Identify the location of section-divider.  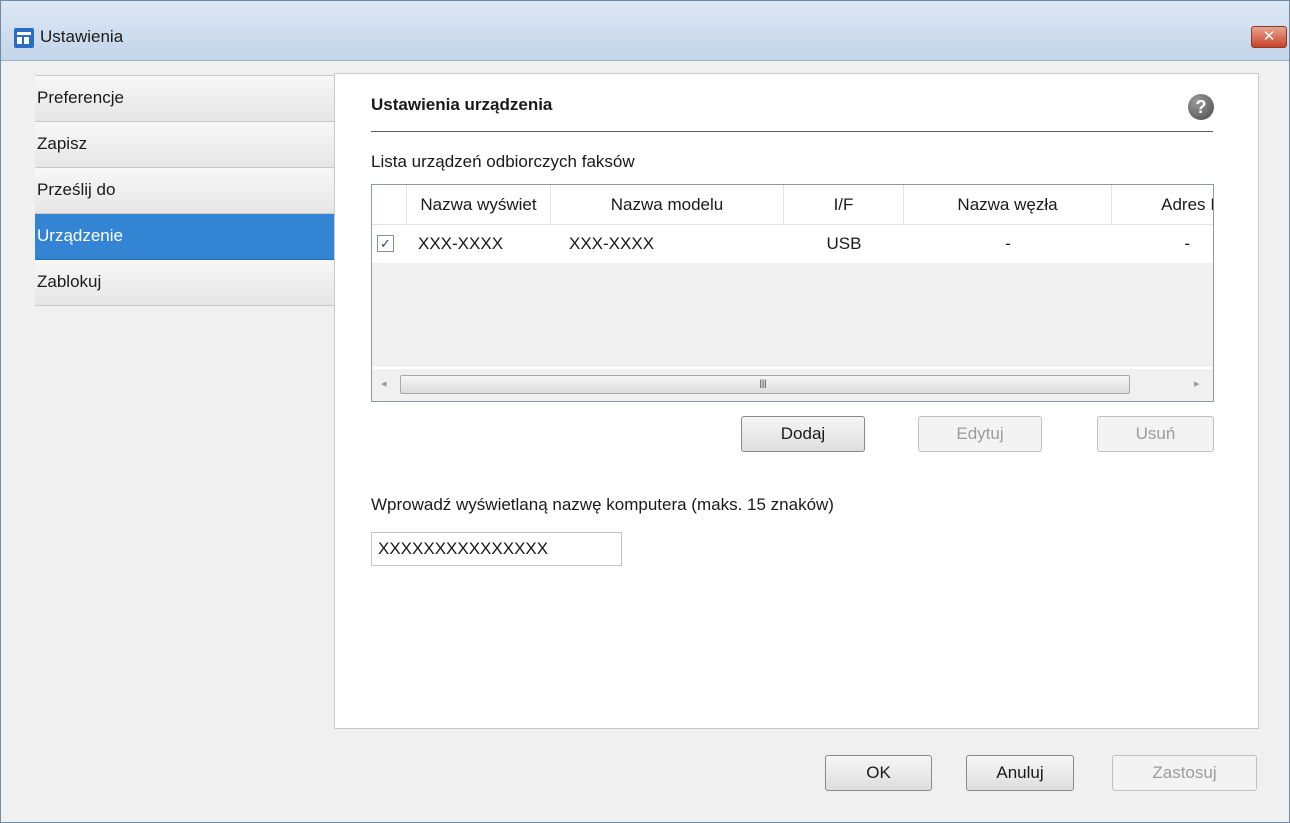
(792, 131).